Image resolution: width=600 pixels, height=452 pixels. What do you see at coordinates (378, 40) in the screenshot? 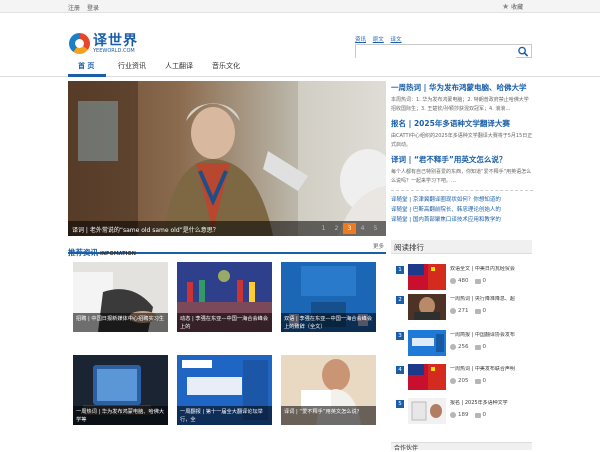
I see `search-tab-source: 原文` at bounding box center [378, 40].